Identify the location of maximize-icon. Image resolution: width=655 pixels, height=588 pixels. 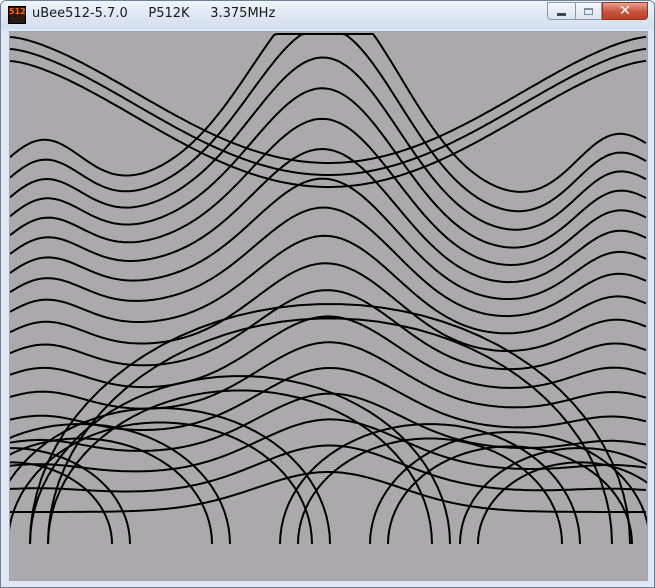
(588, 11).